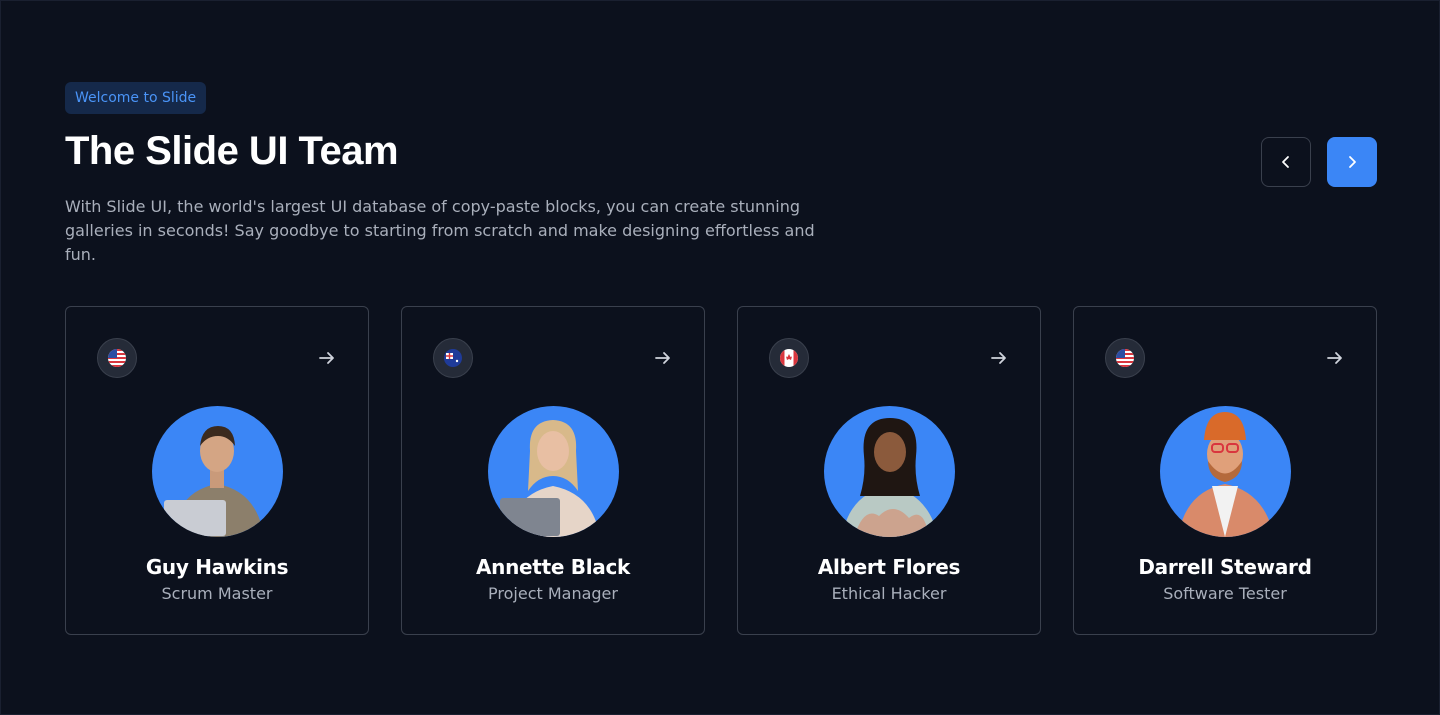 The height and width of the screenshot is (715, 1440). What do you see at coordinates (217, 567) in the screenshot?
I see `member-name: Guy Hawkins` at bounding box center [217, 567].